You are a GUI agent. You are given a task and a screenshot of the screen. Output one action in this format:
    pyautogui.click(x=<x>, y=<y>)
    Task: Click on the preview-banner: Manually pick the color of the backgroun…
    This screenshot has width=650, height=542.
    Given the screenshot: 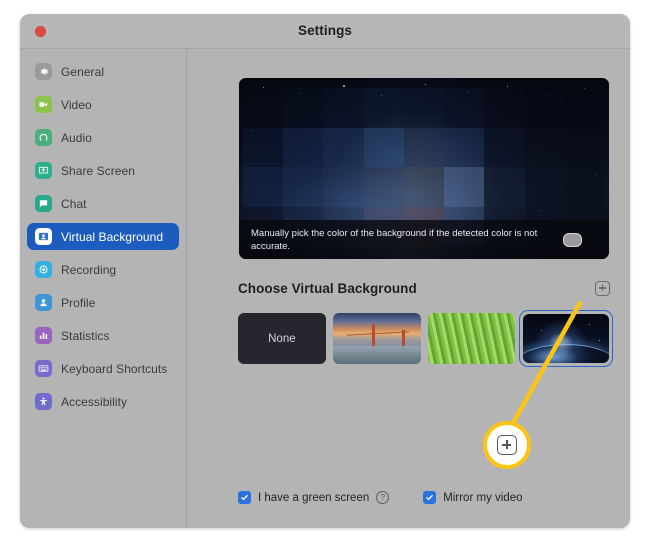 What is the action you would take?
    pyautogui.click(x=424, y=239)
    